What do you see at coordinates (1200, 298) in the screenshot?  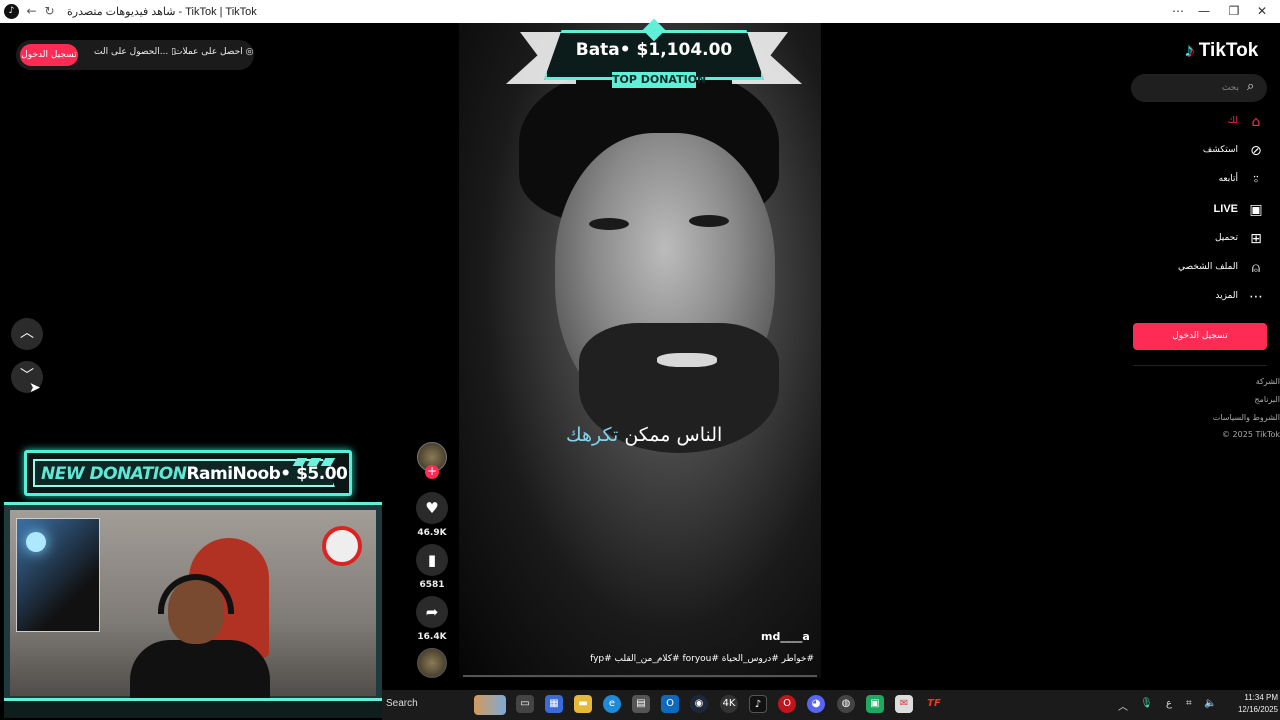 I see `sidebar-item-more: المزيد ⋯` at bounding box center [1200, 298].